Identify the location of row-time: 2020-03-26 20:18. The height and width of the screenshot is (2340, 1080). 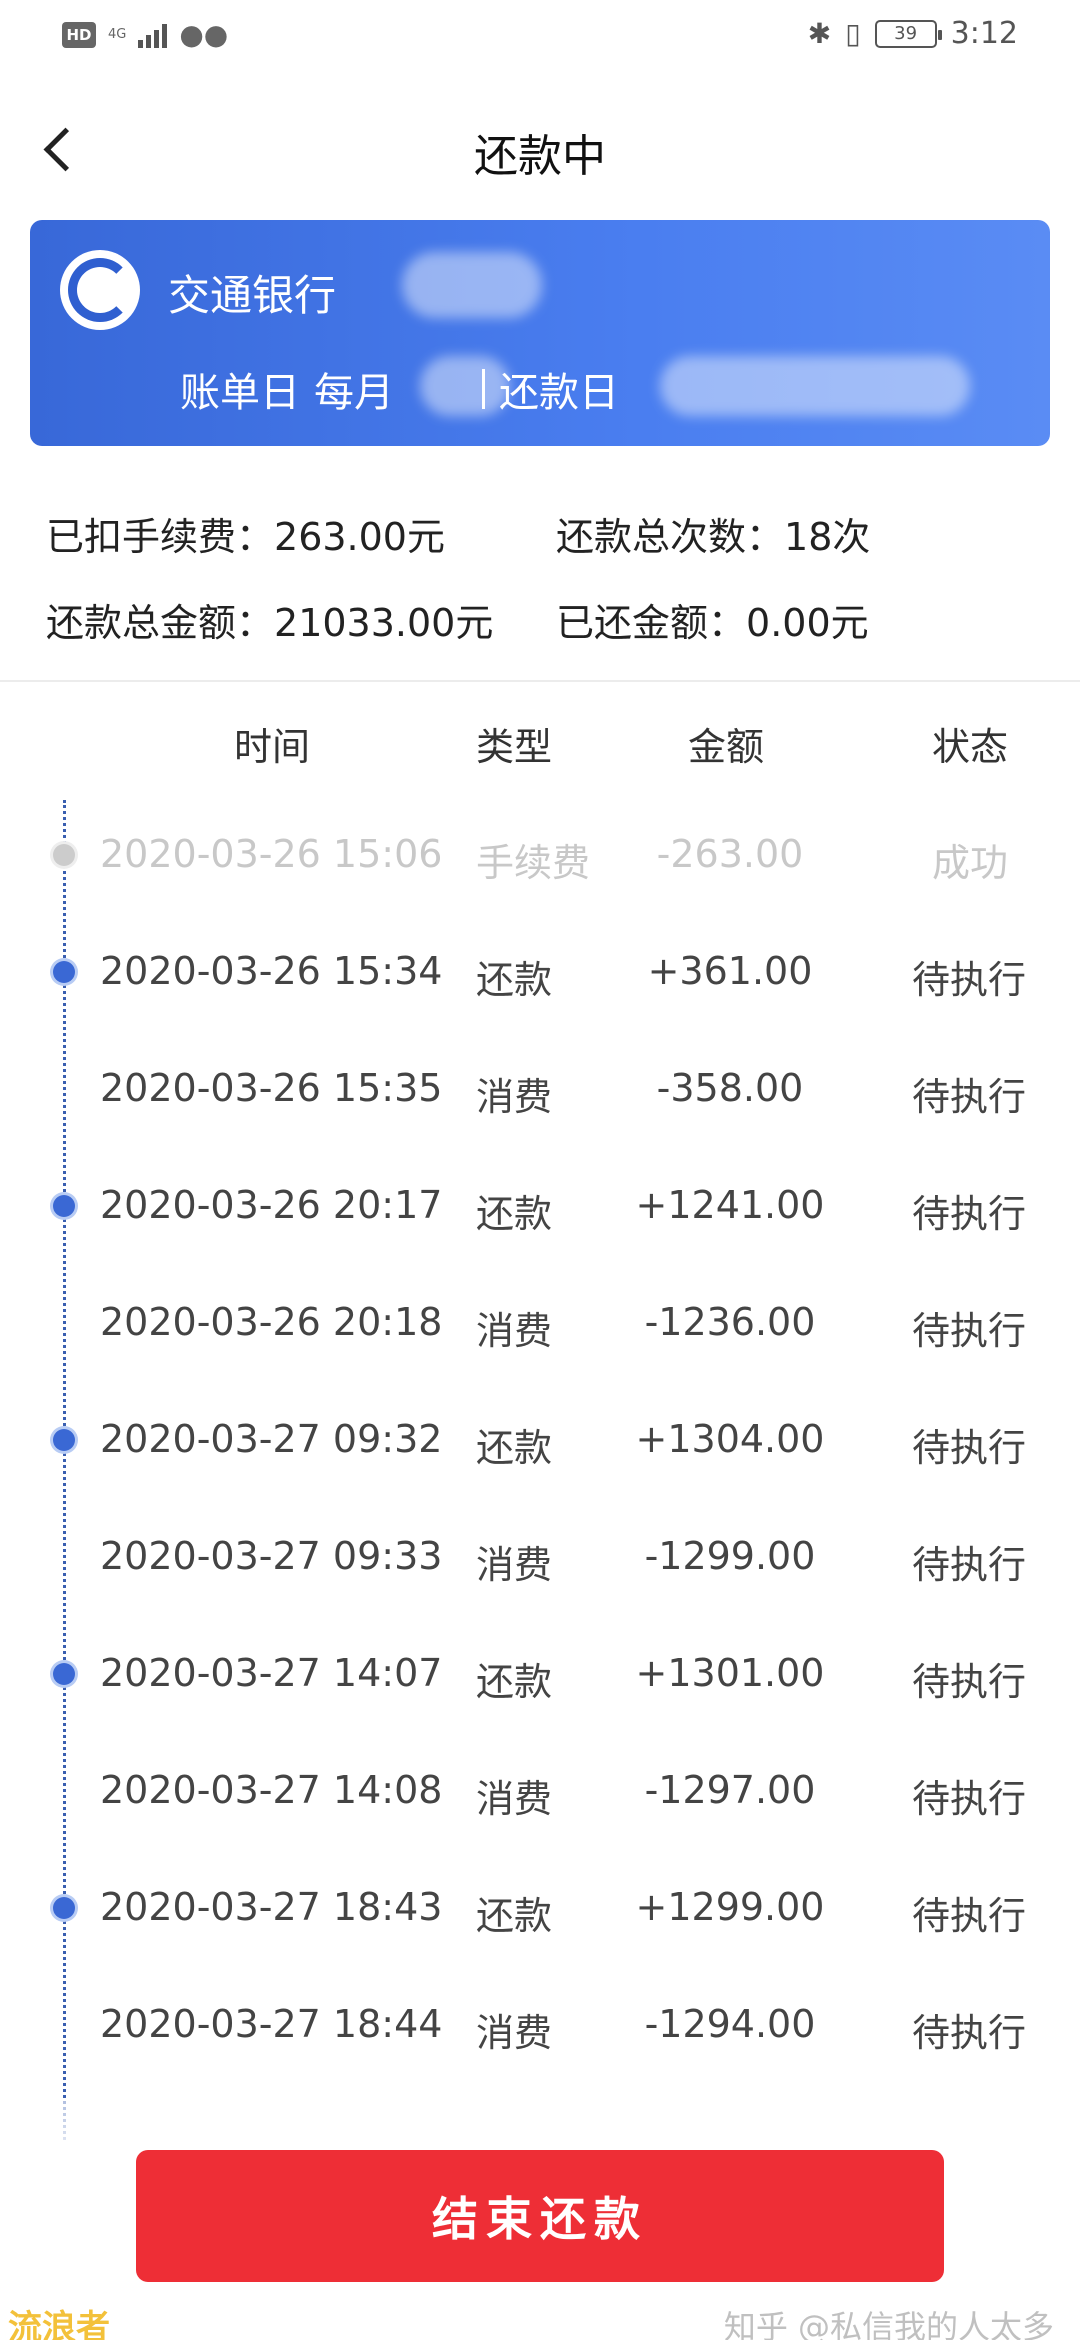
(271, 1322).